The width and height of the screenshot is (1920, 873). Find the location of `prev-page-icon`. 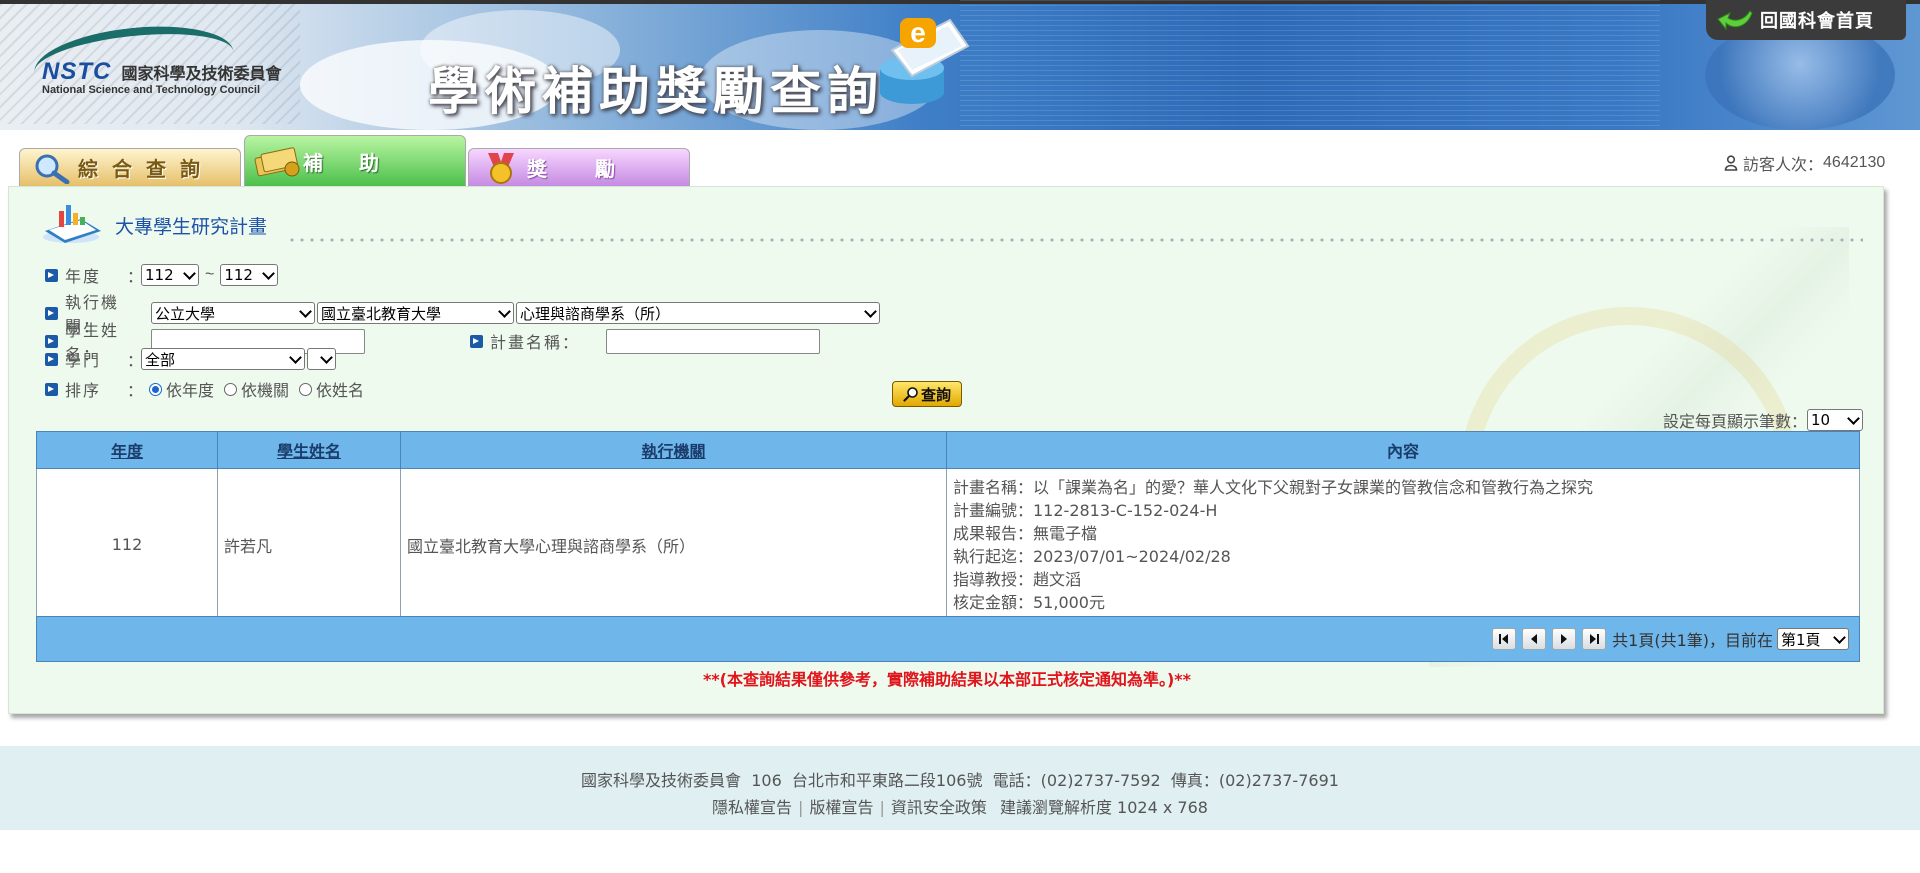

prev-page-icon is located at coordinates (1534, 639).